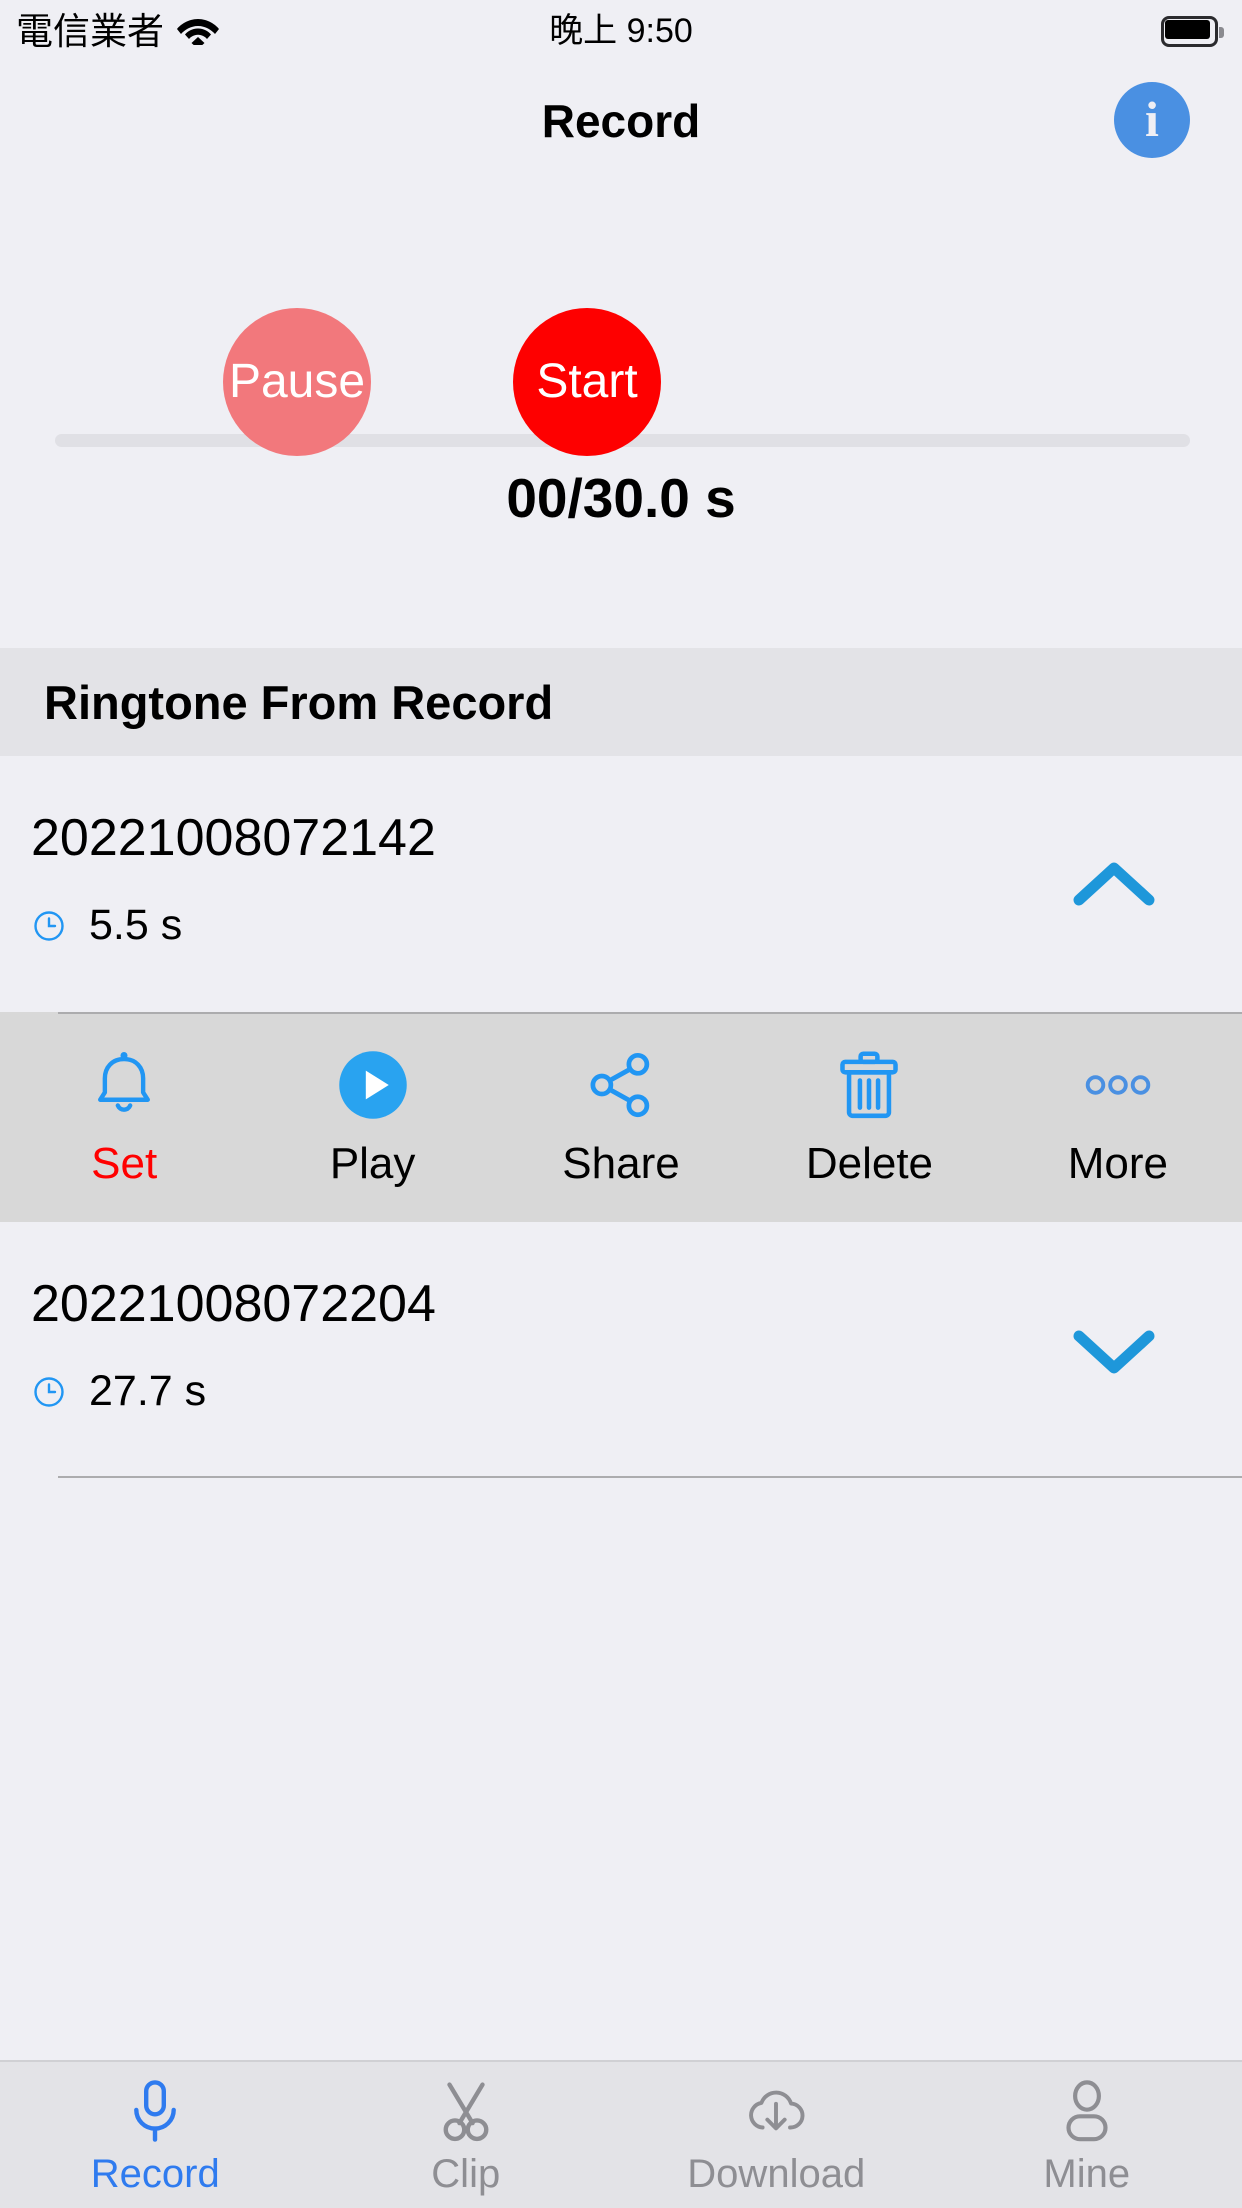 The image size is (1242, 2208). Describe the element at coordinates (1087, 2111) in the screenshot. I see `person-icon` at that location.